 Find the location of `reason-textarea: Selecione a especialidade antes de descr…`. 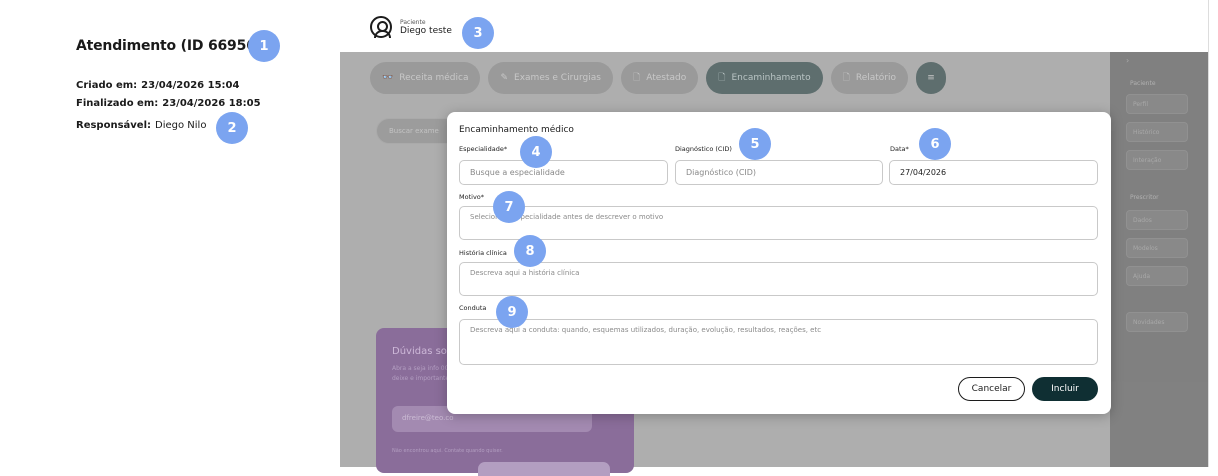

reason-textarea: Selecione a especialidade antes de descr… is located at coordinates (778, 223).